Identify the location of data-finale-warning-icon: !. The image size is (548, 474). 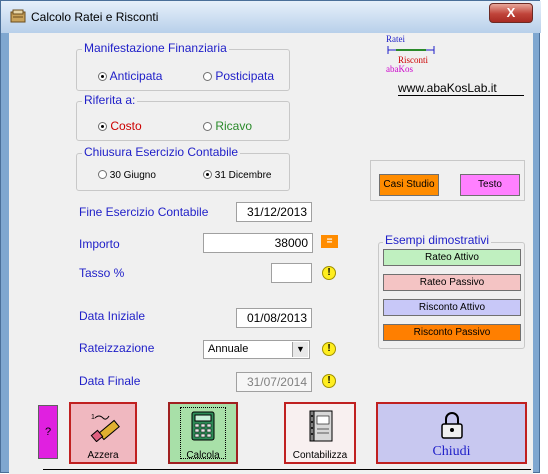
(329, 381).